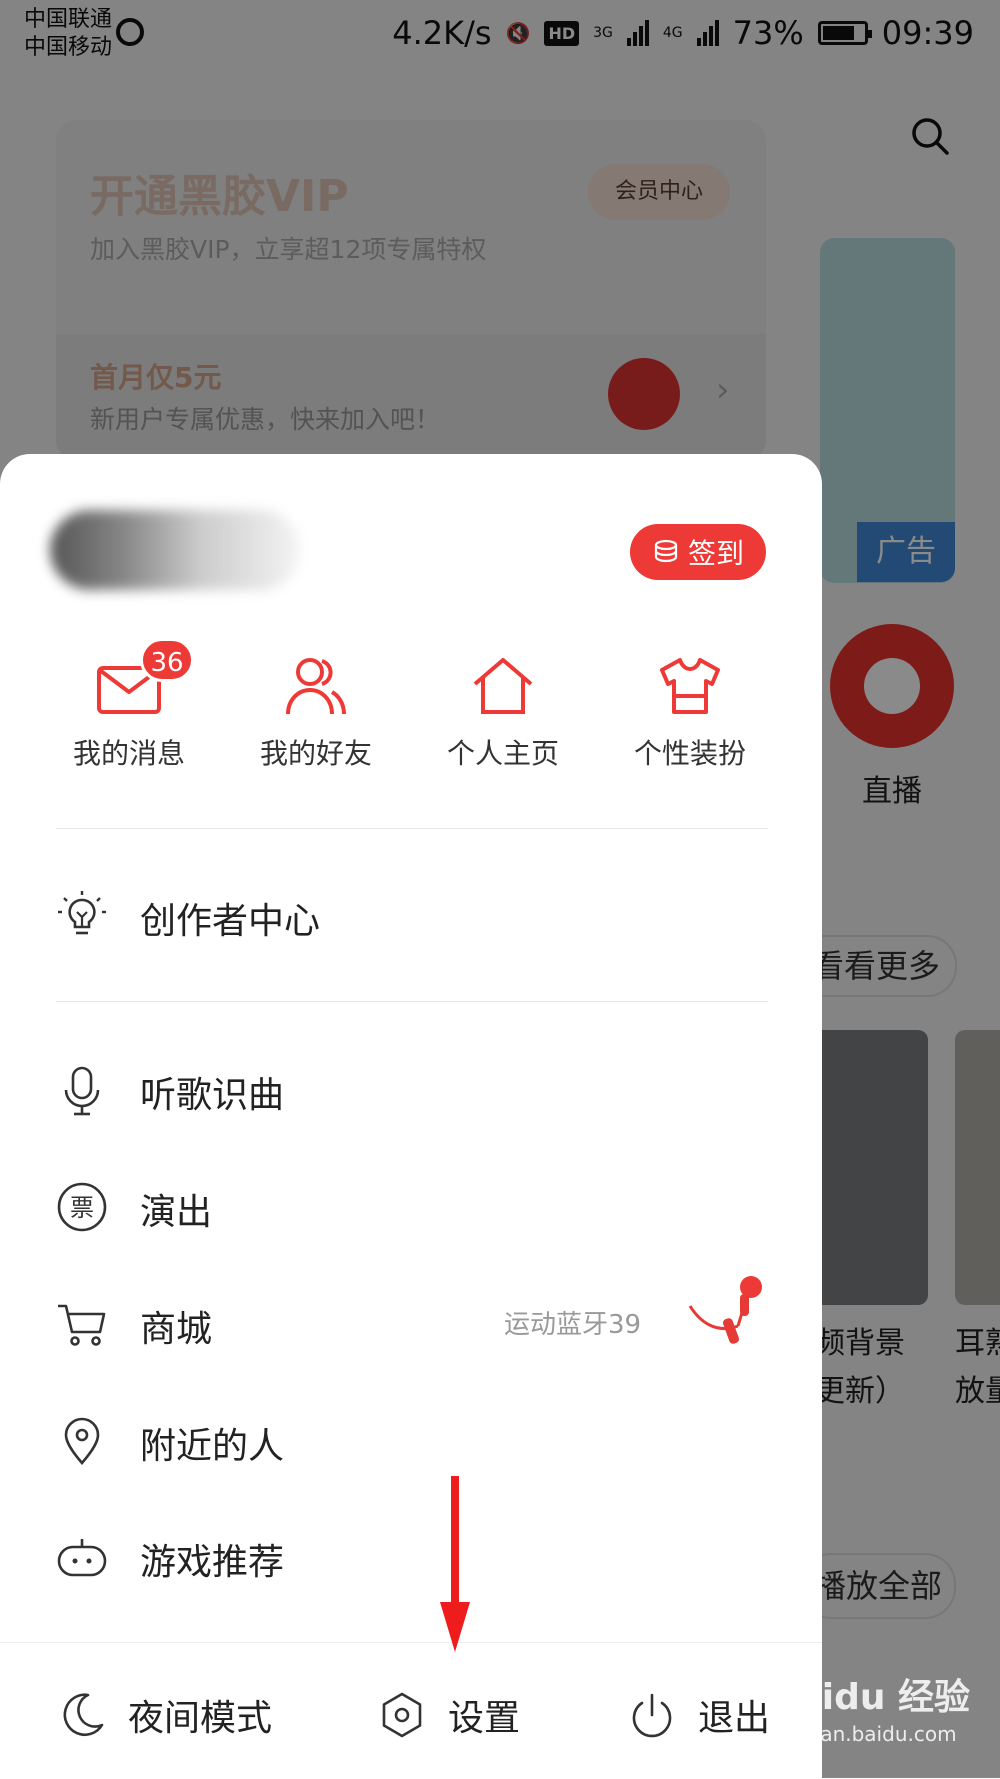 The width and height of the screenshot is (1000, 1779). Describe the element at coordinates (689, 753) in the screenshot. I see `quick-label: 个性装扮` at that location.